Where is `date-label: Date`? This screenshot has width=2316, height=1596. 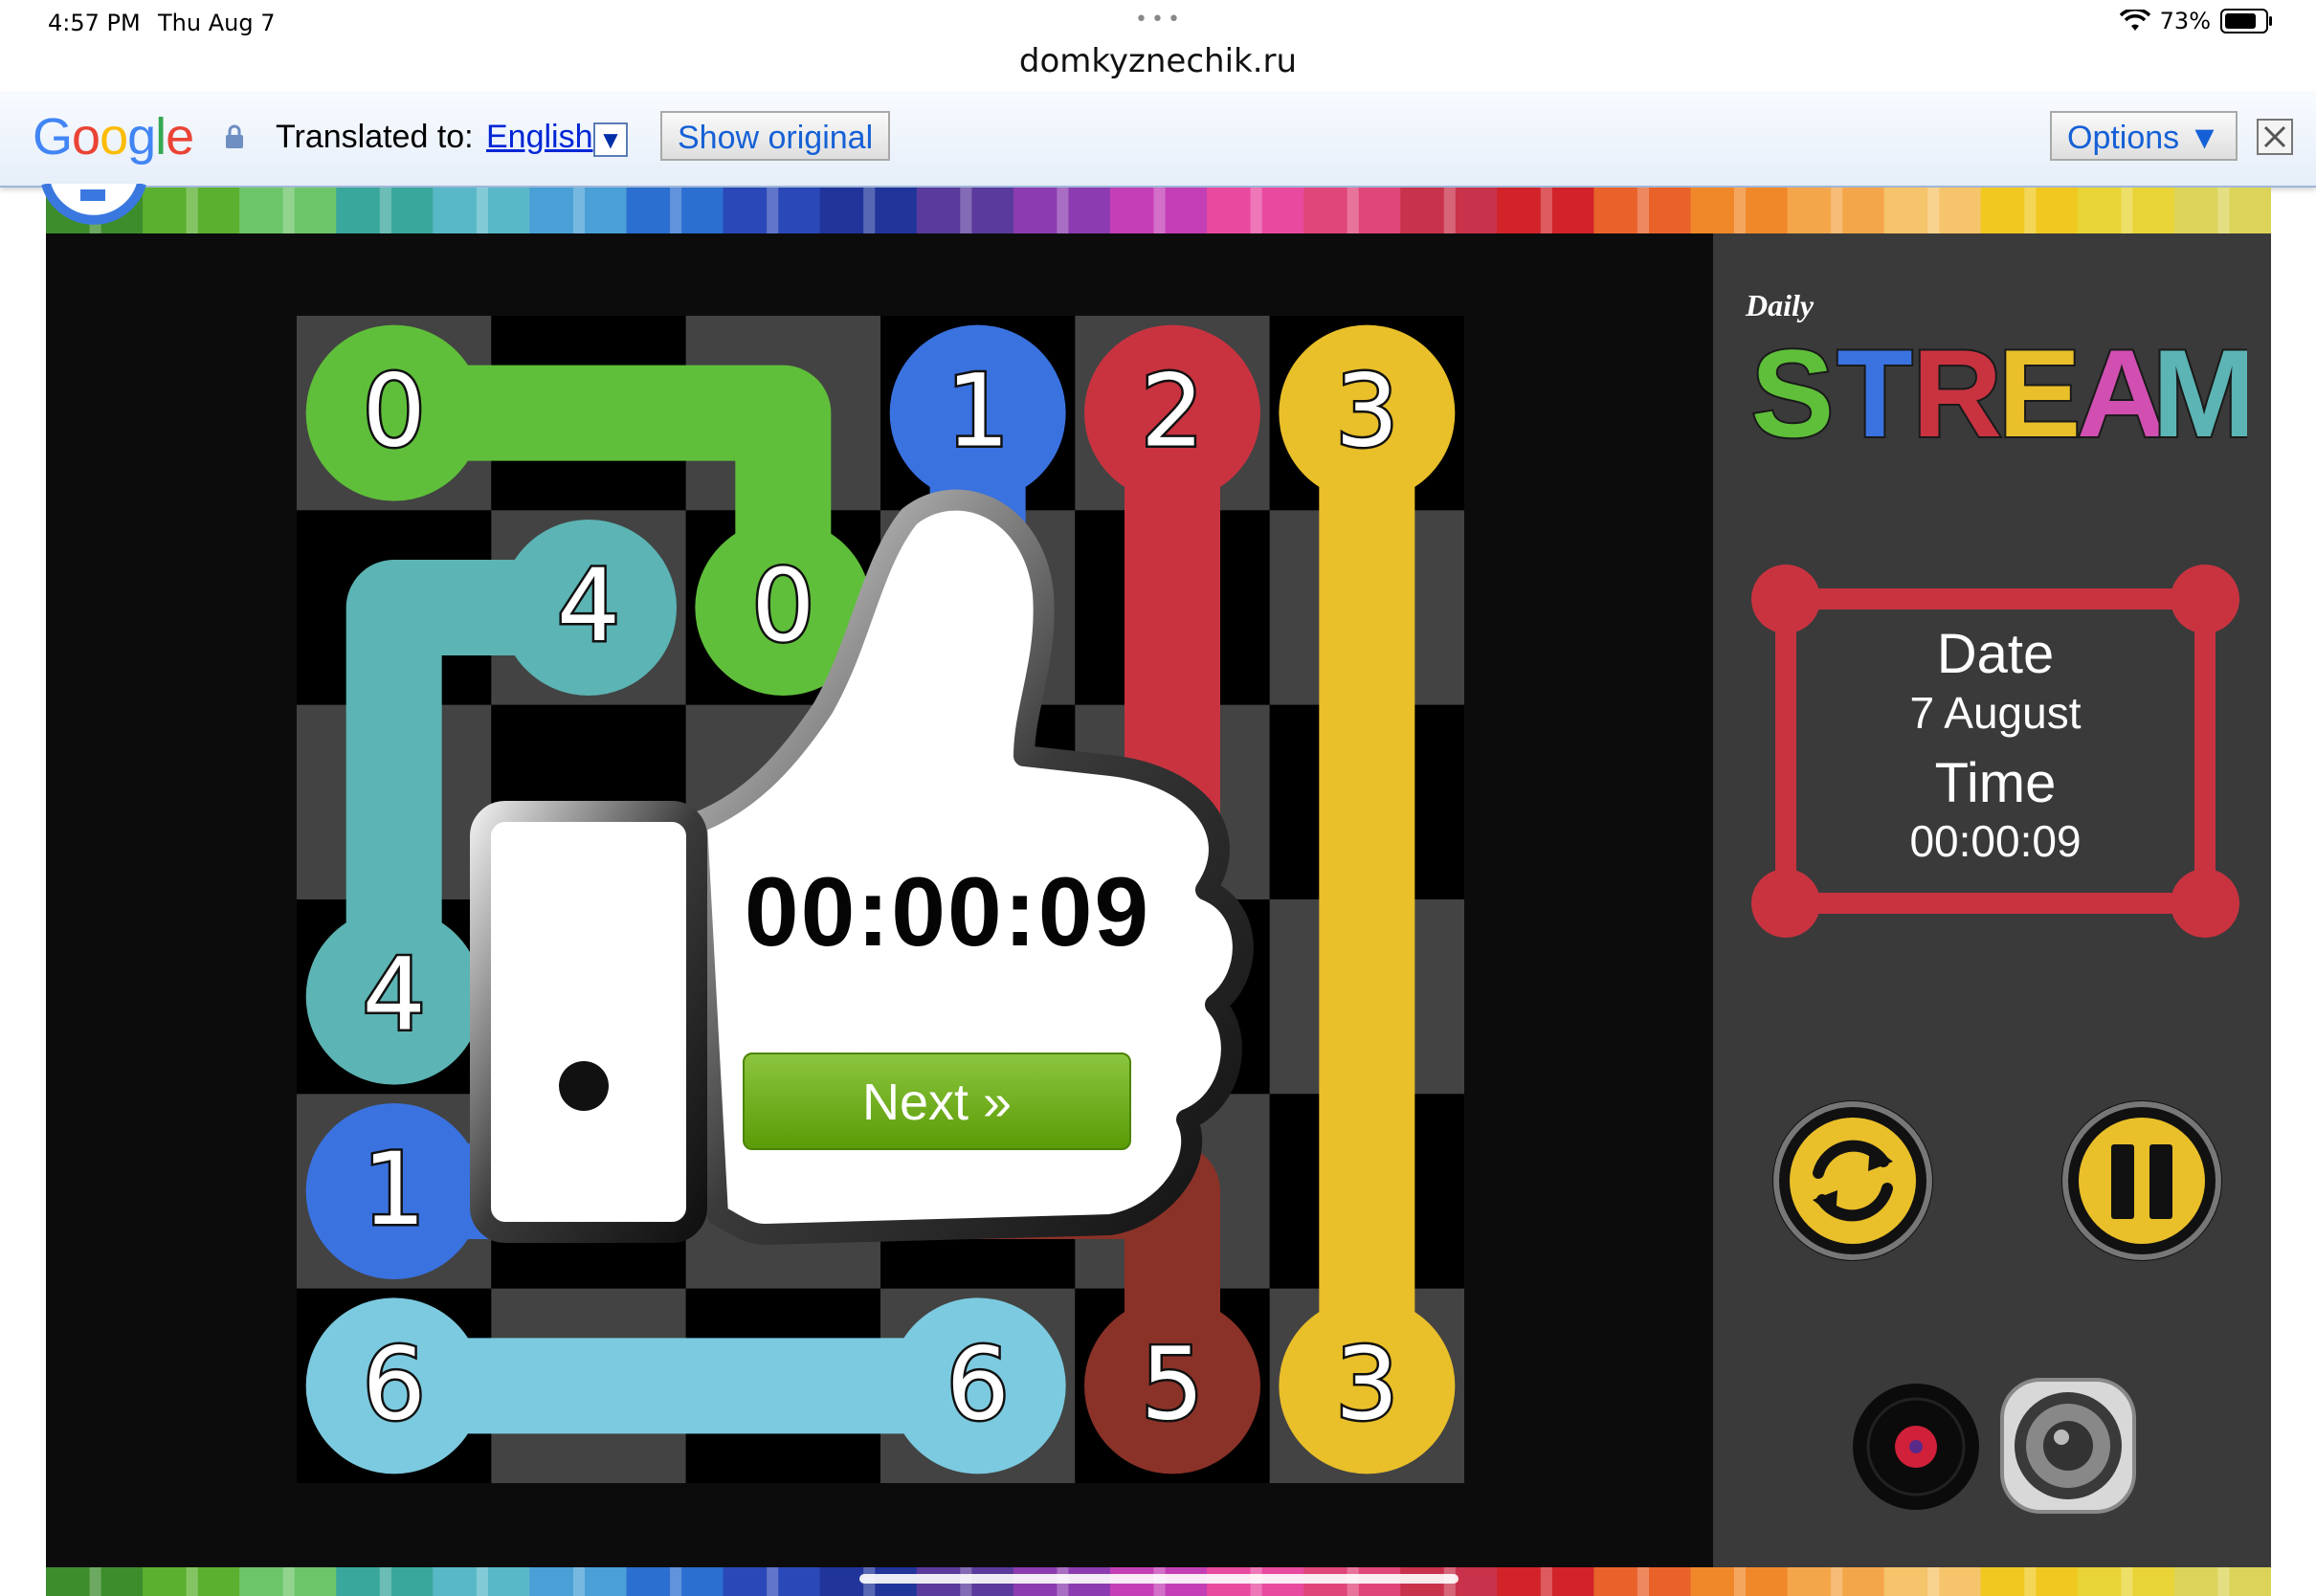 date-label: Date is located at coordinates (1995, 654).